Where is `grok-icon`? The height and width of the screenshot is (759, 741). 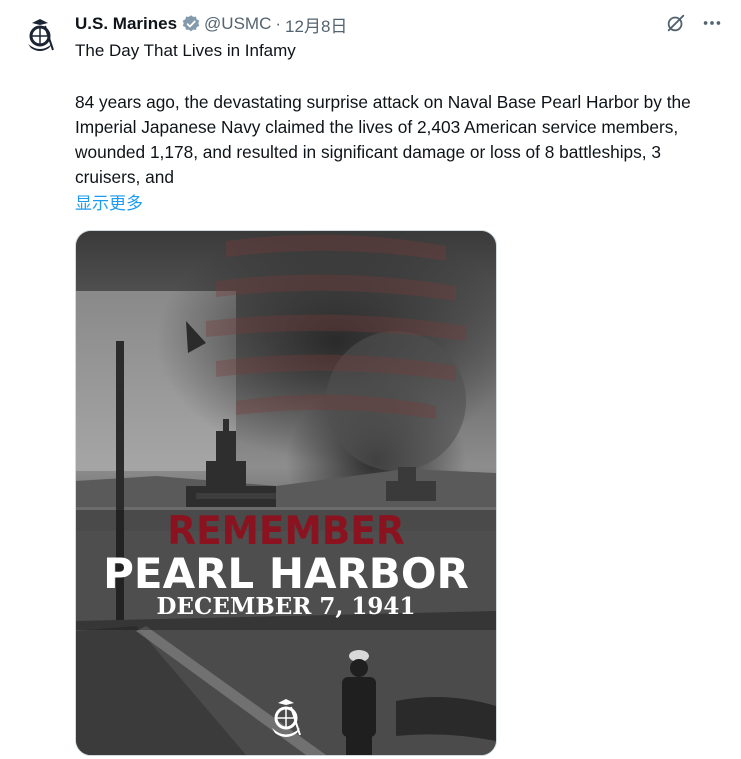 grok-icon is located at coordinates (676, 23).